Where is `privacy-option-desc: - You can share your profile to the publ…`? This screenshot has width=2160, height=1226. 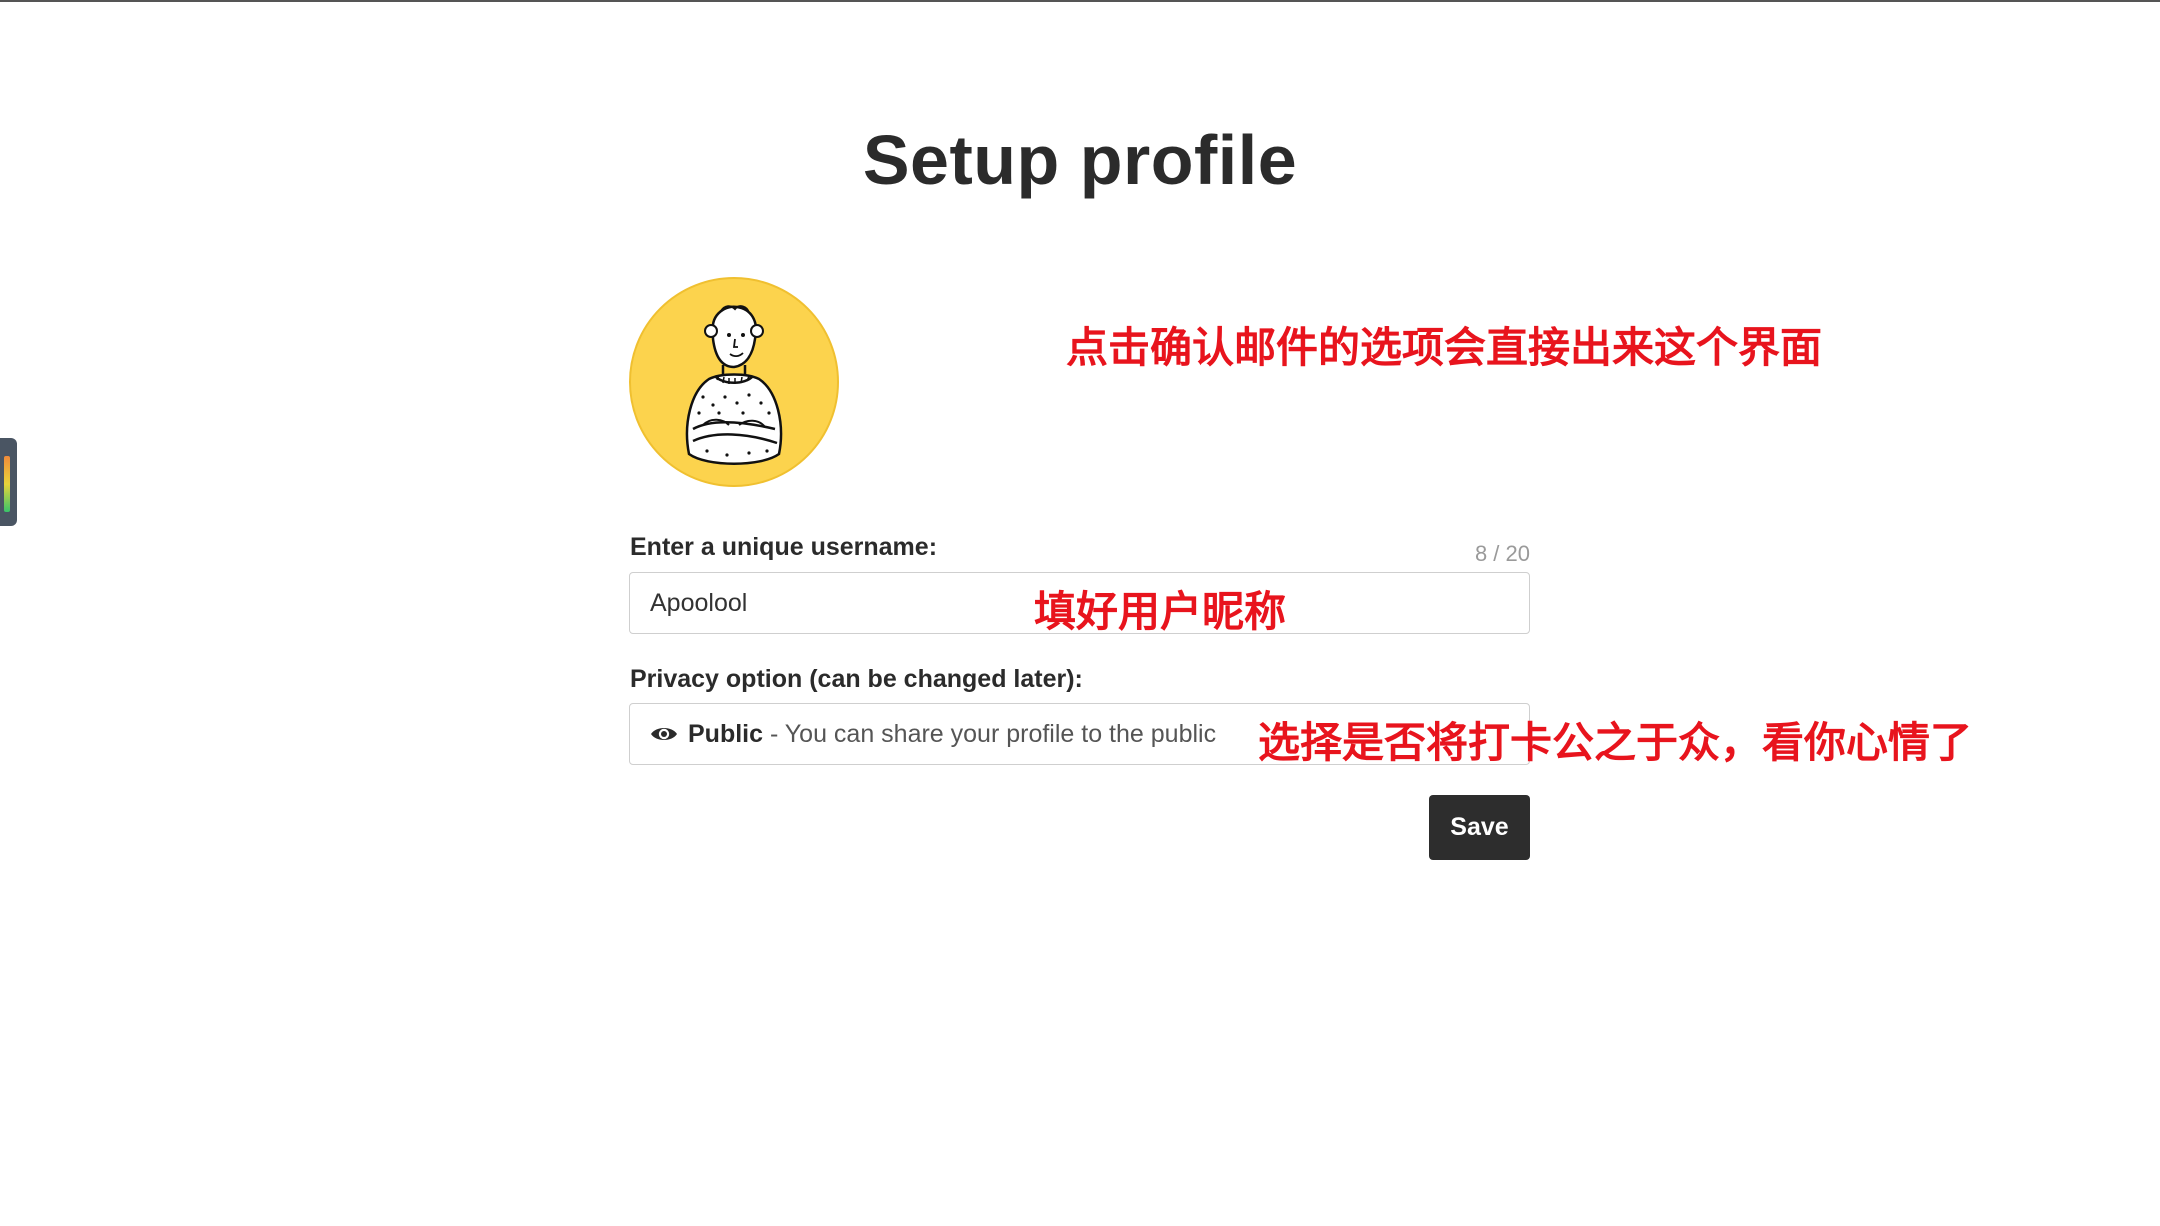 privacy-option-desc: - You can share your profile to the publ… is located at coordinates (990, 733).